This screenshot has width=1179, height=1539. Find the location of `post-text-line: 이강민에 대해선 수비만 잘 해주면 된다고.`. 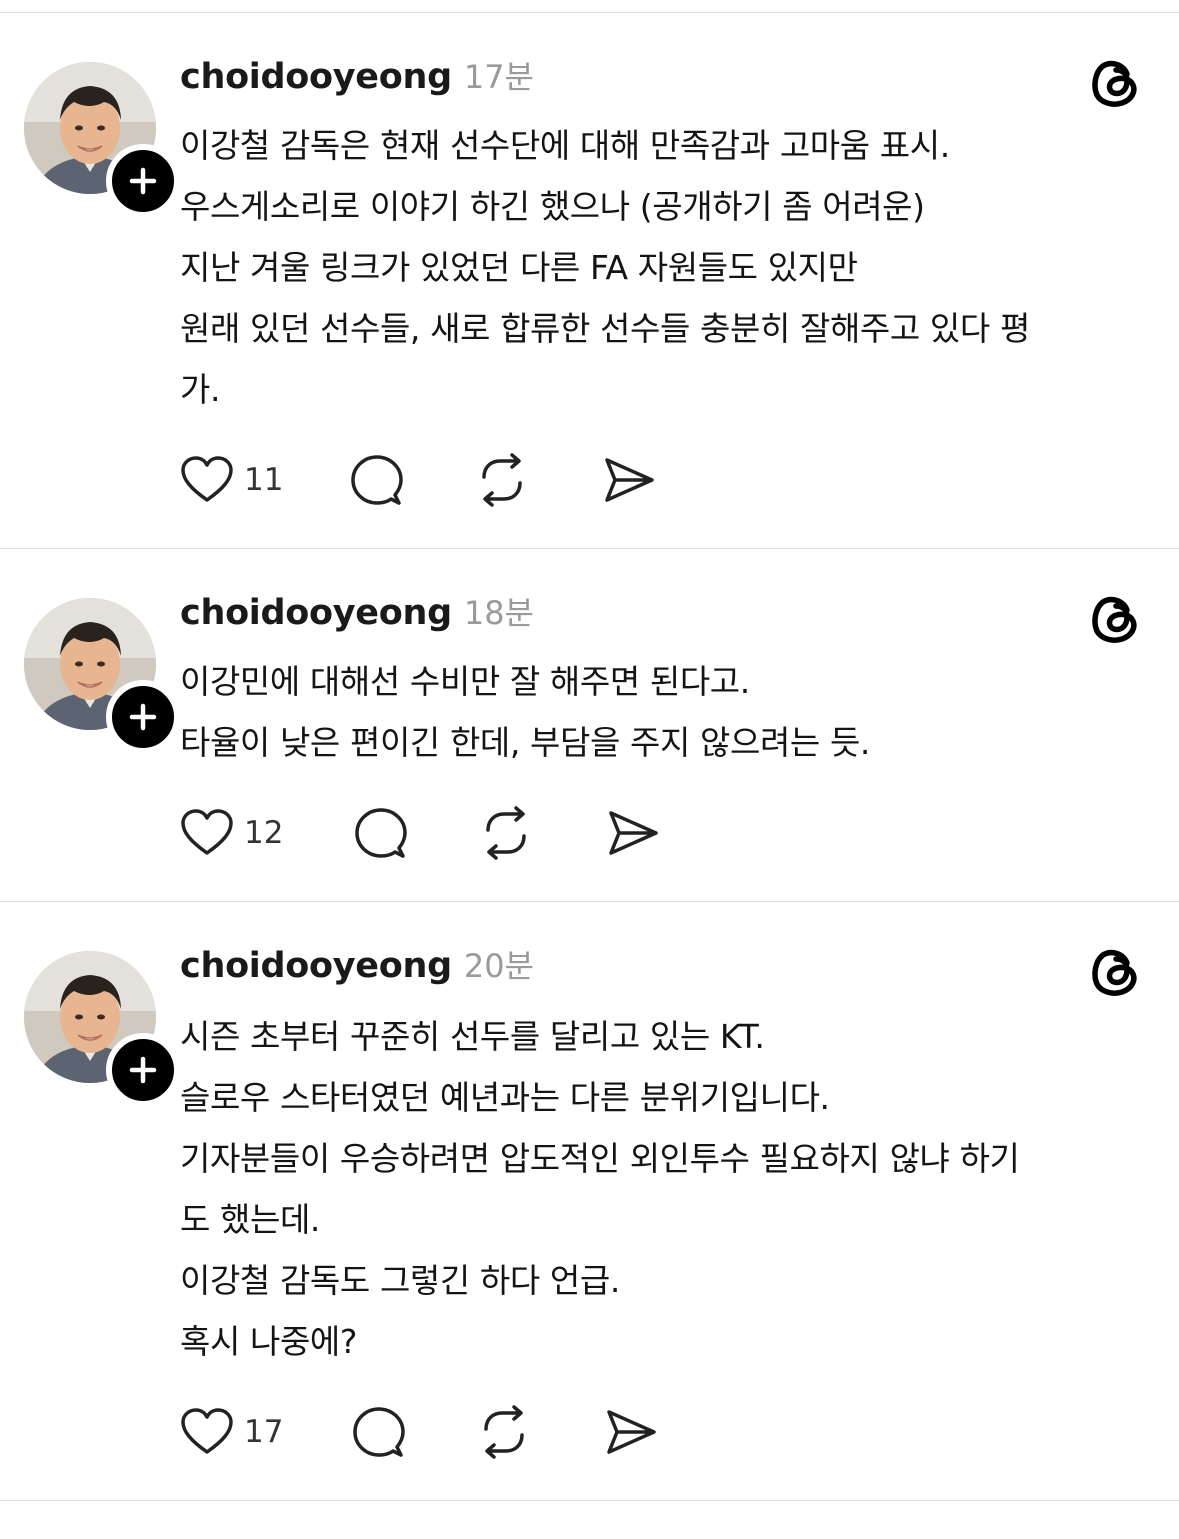

post-text-line: 이강민에 대해선 수비만 잘 해주면 된다고. is located at coordinates (465, 681).